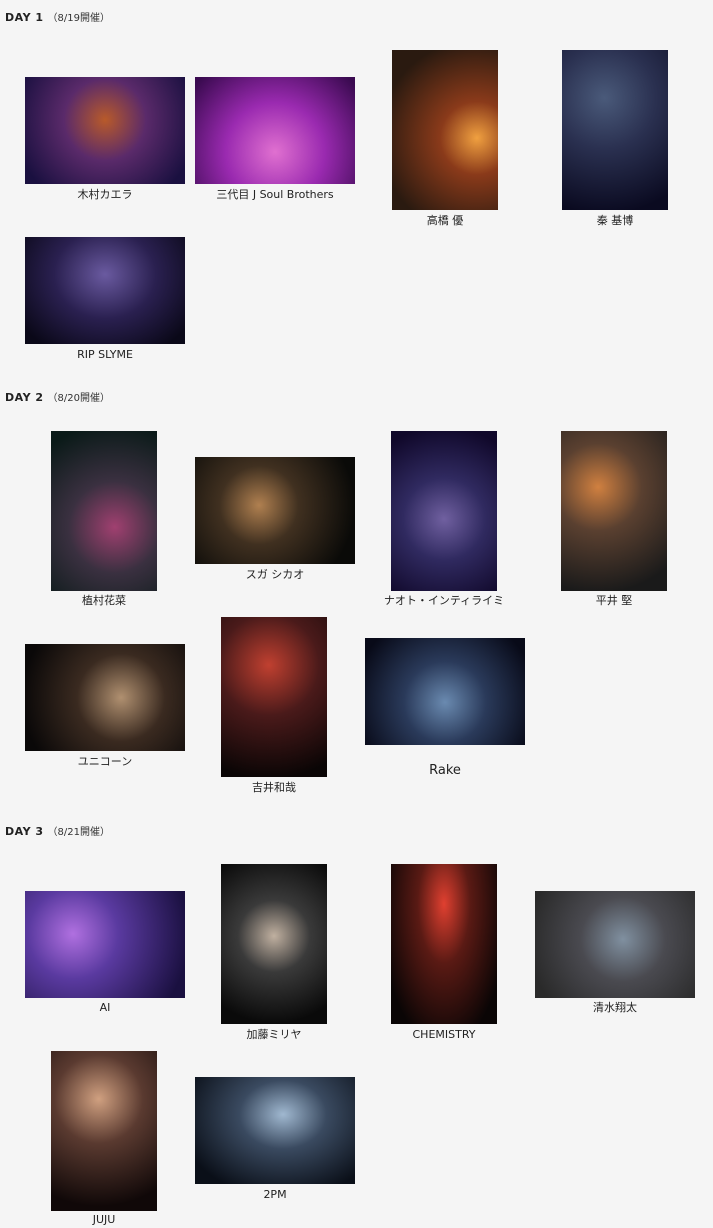  Describe the element at coordinates (105, 194) in the screenshot. I see `kimura-kaela-caption: 木村カエラ` at that location.